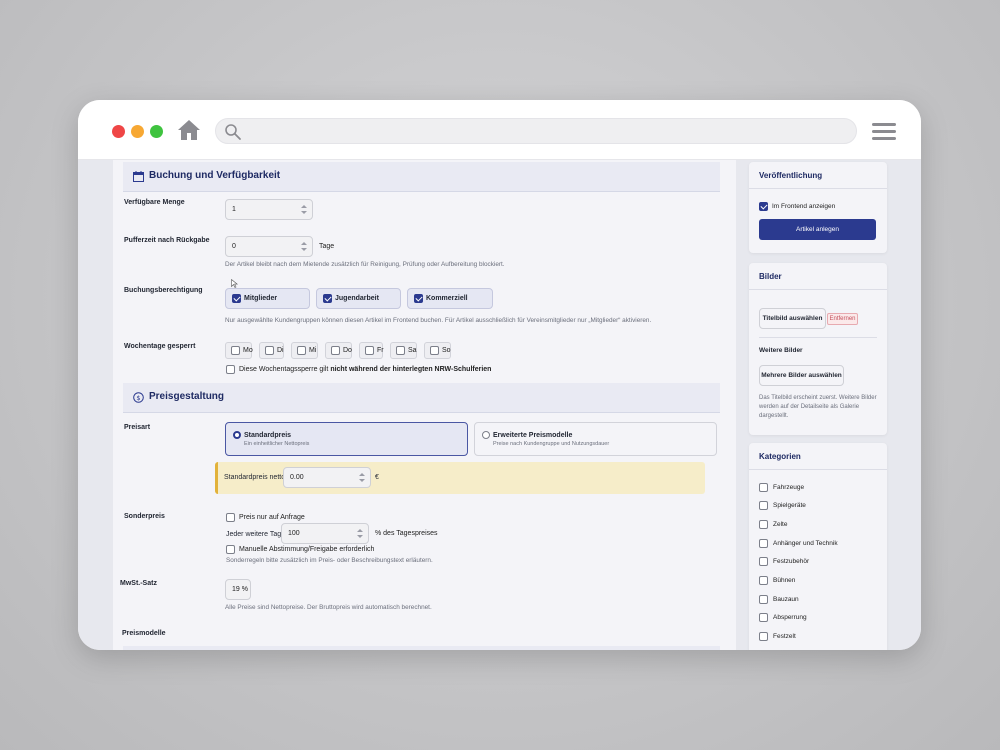  I want to click on standard-price-spinner, so click(362, 477).